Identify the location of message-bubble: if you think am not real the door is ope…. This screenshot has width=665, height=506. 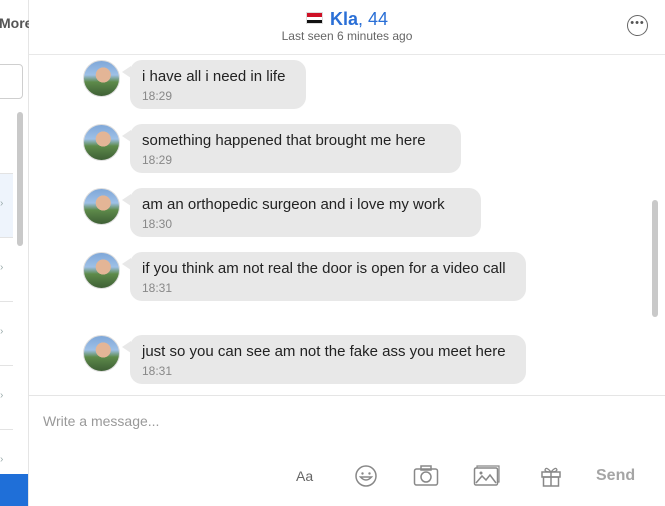
(324, 276).